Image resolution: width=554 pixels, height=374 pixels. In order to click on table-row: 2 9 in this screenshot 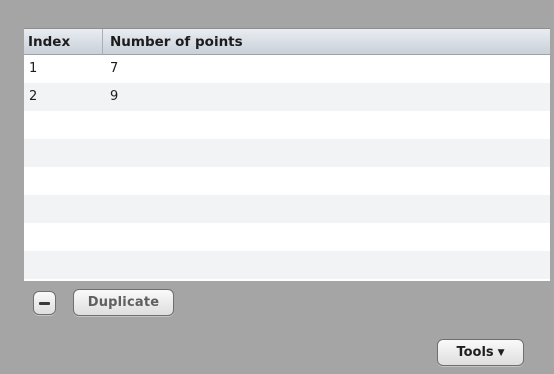, I will do `click(287, 97)`.